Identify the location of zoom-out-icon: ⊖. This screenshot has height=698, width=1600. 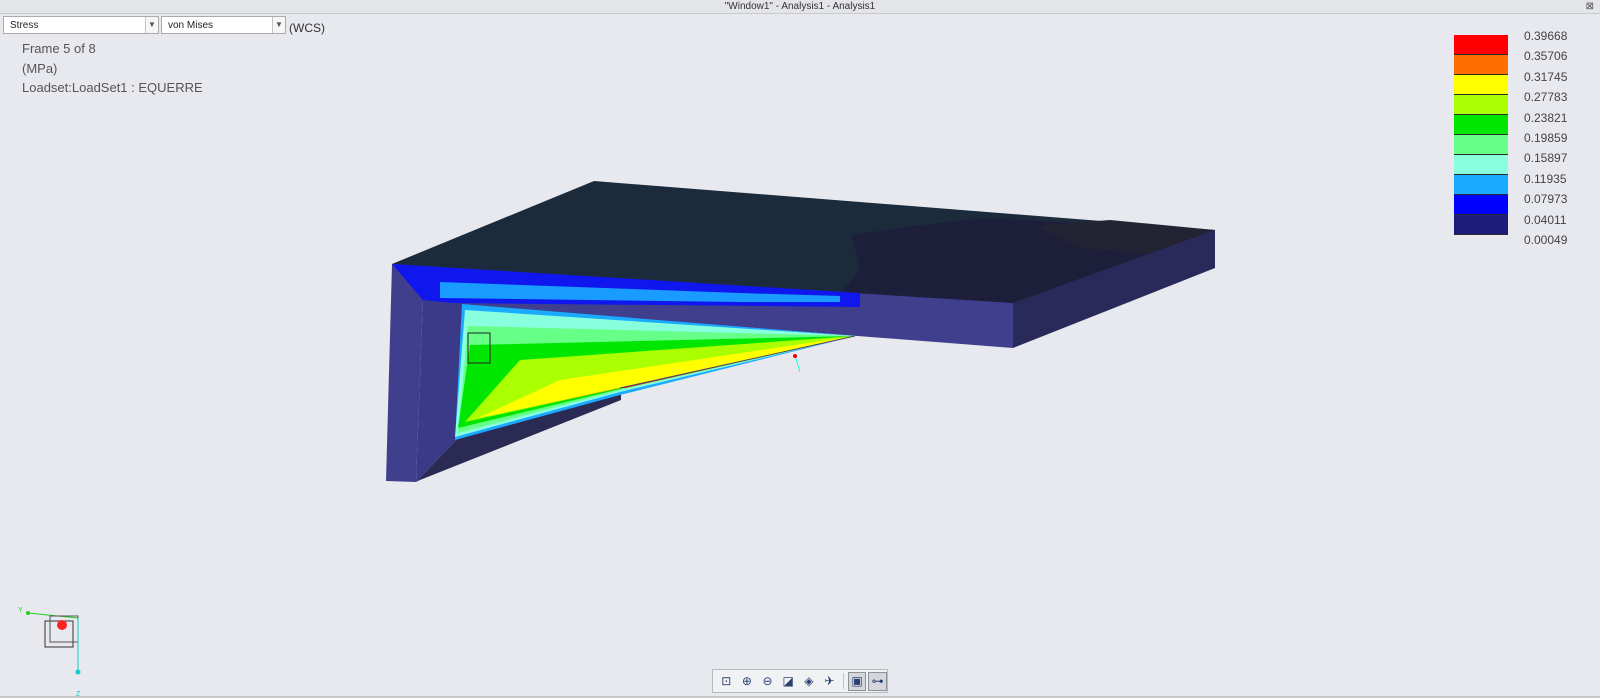
(767, 681).